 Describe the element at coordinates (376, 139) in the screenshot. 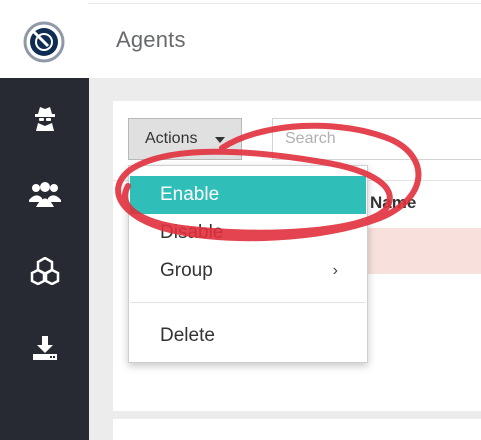

I see `search-input` at that location.